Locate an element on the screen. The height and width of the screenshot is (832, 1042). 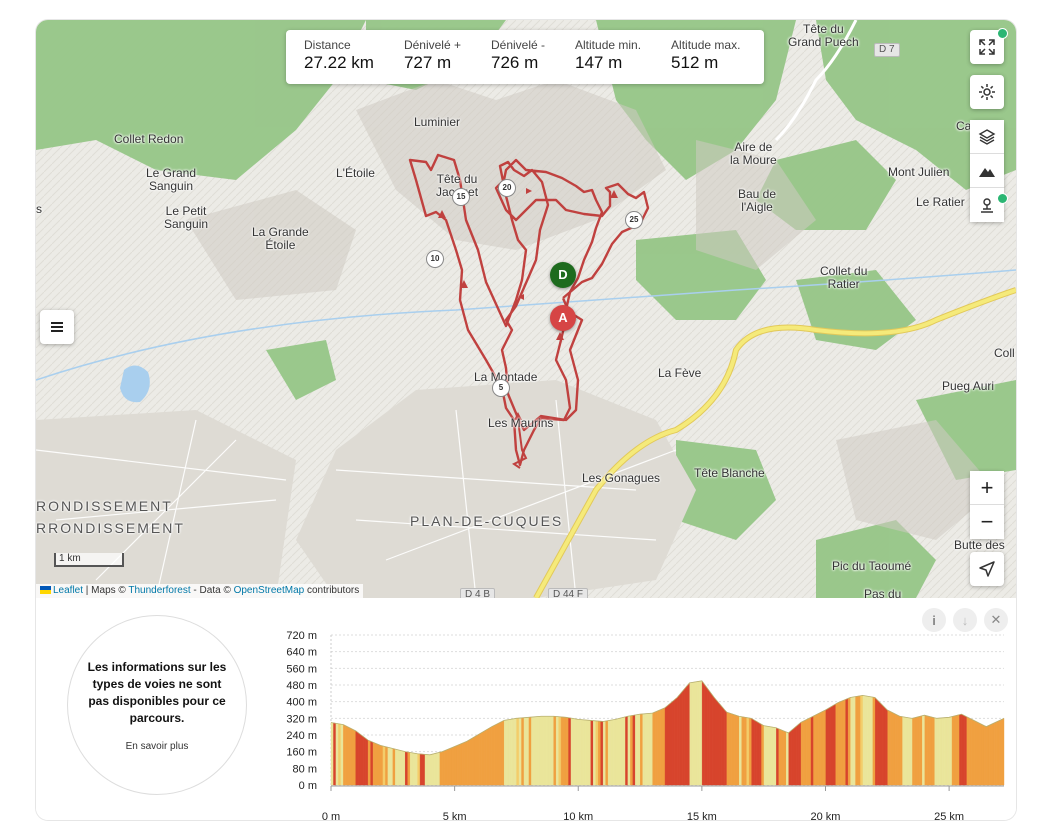
mountain-icon is located at coordinates (987, 172).